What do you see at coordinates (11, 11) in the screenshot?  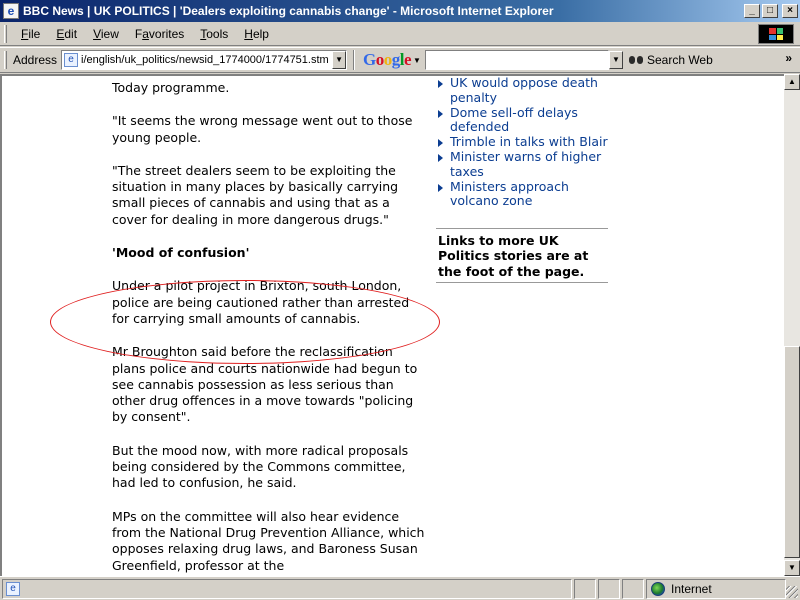 I see `bbc-page-icon: e` at bounding box center [11, 11].